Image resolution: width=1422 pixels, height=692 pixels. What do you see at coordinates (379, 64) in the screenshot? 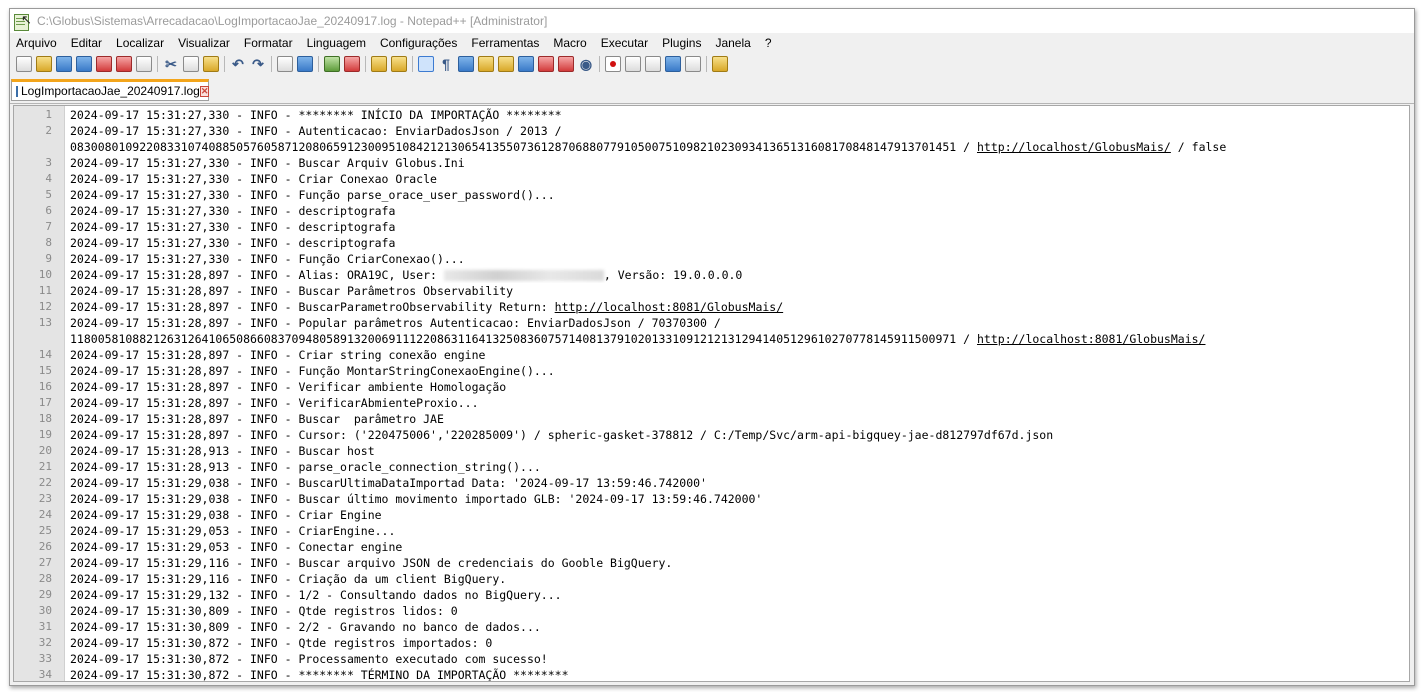
I see `sync-vertical-icon` at bounding box center [379, 64].